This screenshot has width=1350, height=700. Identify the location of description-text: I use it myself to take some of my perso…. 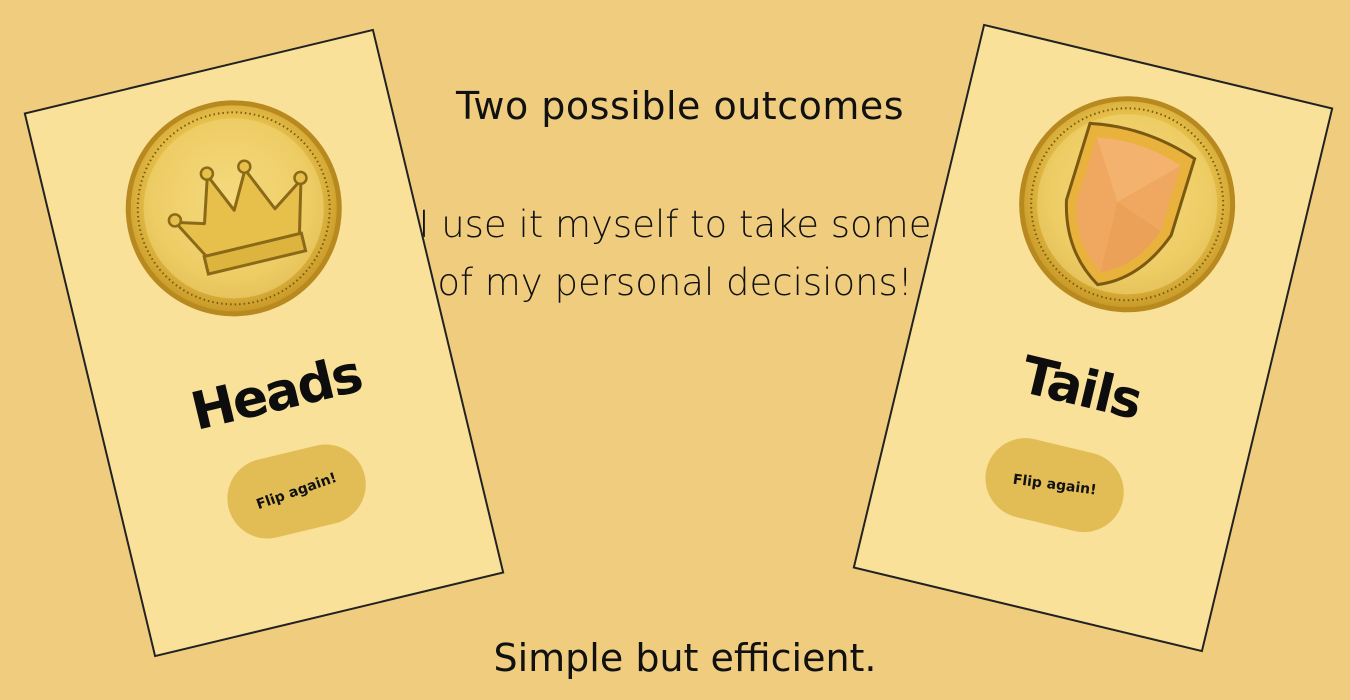
(675, 253).